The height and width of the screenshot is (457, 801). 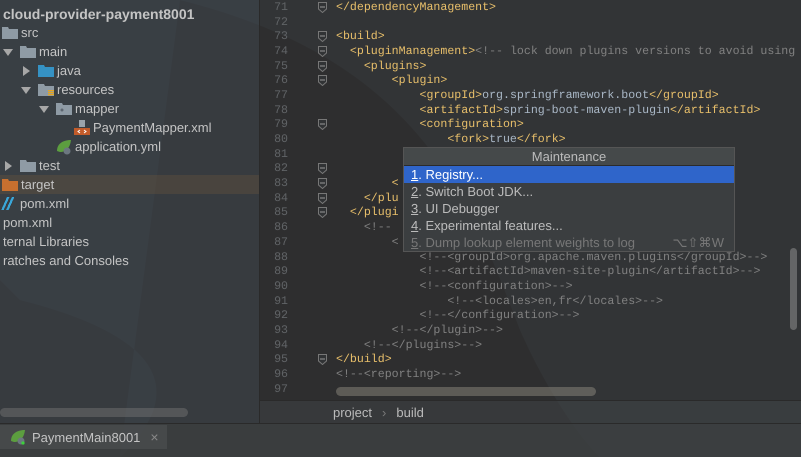 I want to click on code-line: <fork>true</fork>, so click(x=506, y=139).